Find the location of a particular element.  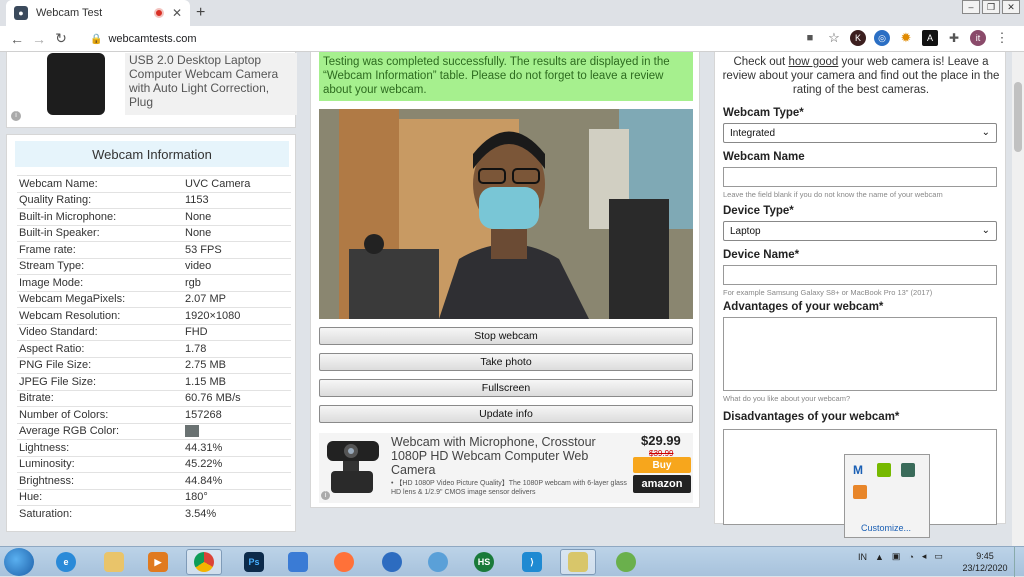

toolbar-icons: ■ ☆ K ◎ ✹ A ✚ it ⋮ is located at coordinates (906, 38).